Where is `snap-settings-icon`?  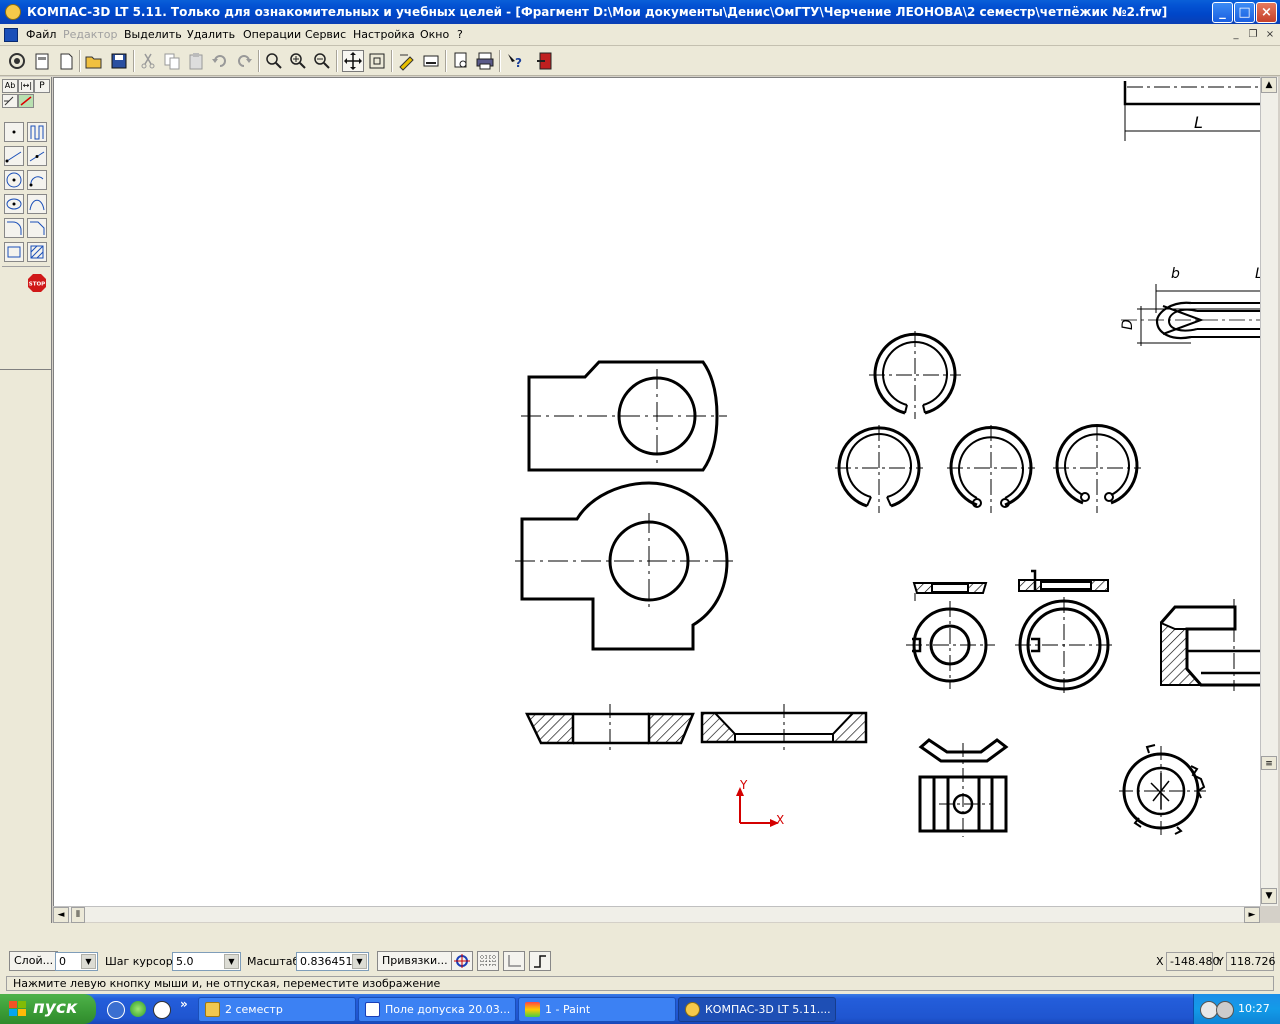
snap-settings-icon is located at coordinates (462, 961).